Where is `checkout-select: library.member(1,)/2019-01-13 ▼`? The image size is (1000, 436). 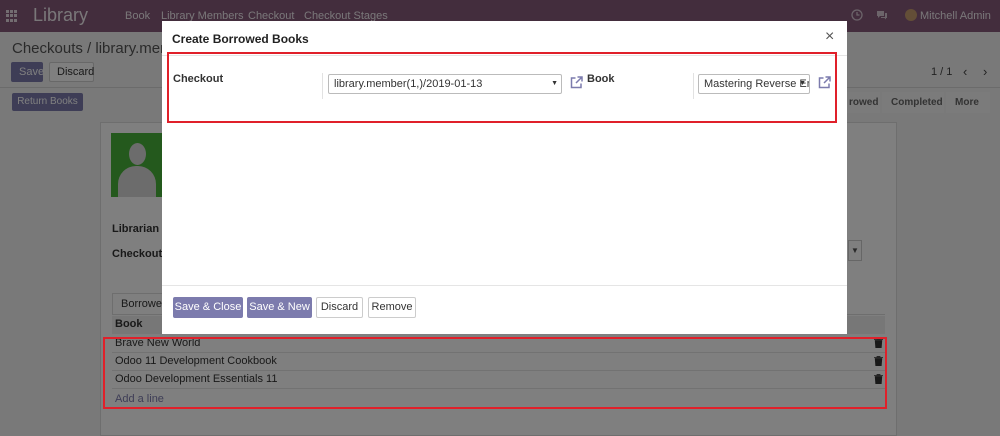 checkout-select: library.member(1,)/2019-01-13 ▼ is located at coordinates (445, 84).